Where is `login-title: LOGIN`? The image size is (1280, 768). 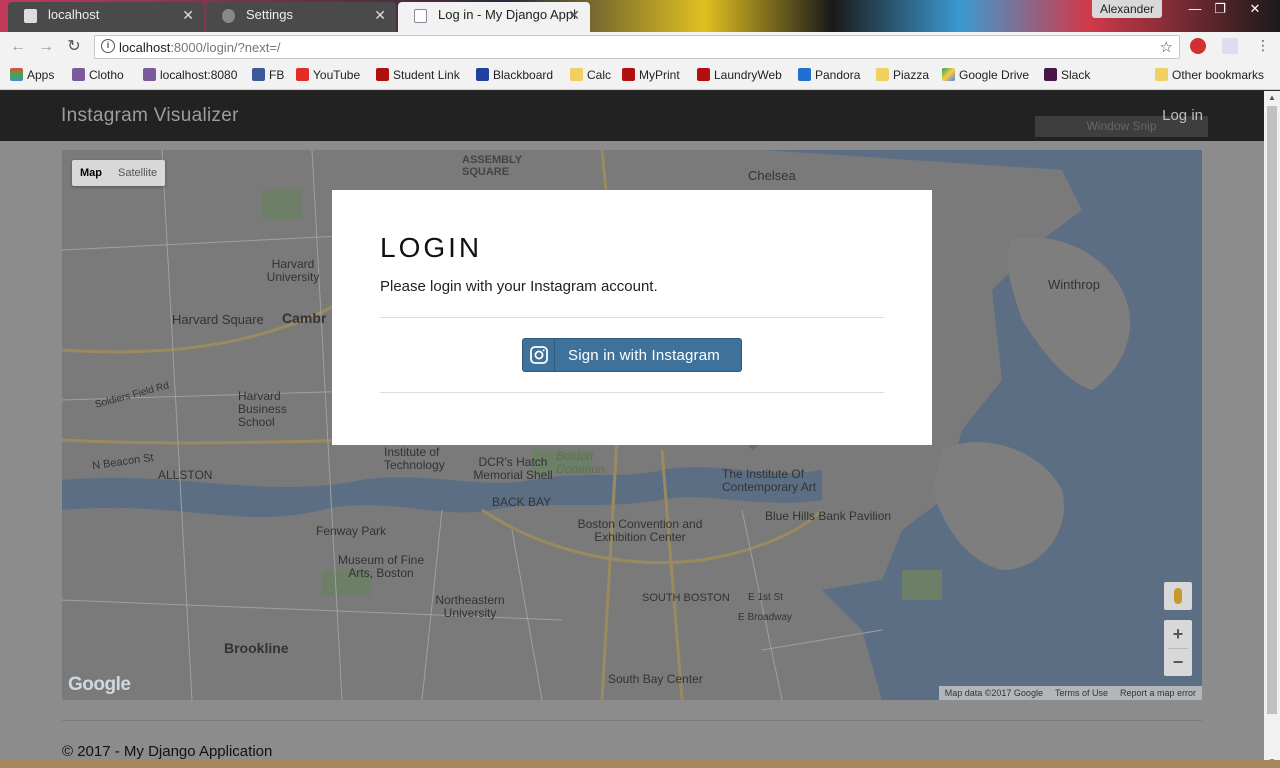
login-title: LOGIN is located at coordinates (431, 247).